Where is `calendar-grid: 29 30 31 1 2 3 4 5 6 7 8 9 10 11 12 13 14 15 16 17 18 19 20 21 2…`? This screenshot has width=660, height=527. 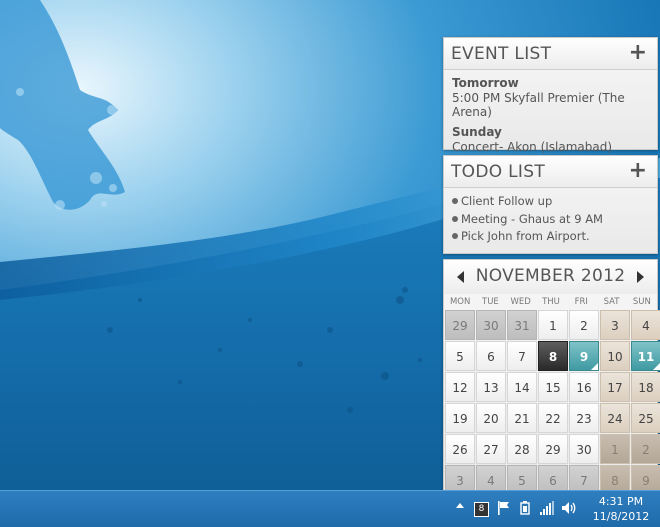
calendar-grid: 29 30 31 1 2 3 4 5 6 7 8 9 10 11 12 13 14 15 16 17 18 19 20 21 2… is located at coordinates (552, 402).